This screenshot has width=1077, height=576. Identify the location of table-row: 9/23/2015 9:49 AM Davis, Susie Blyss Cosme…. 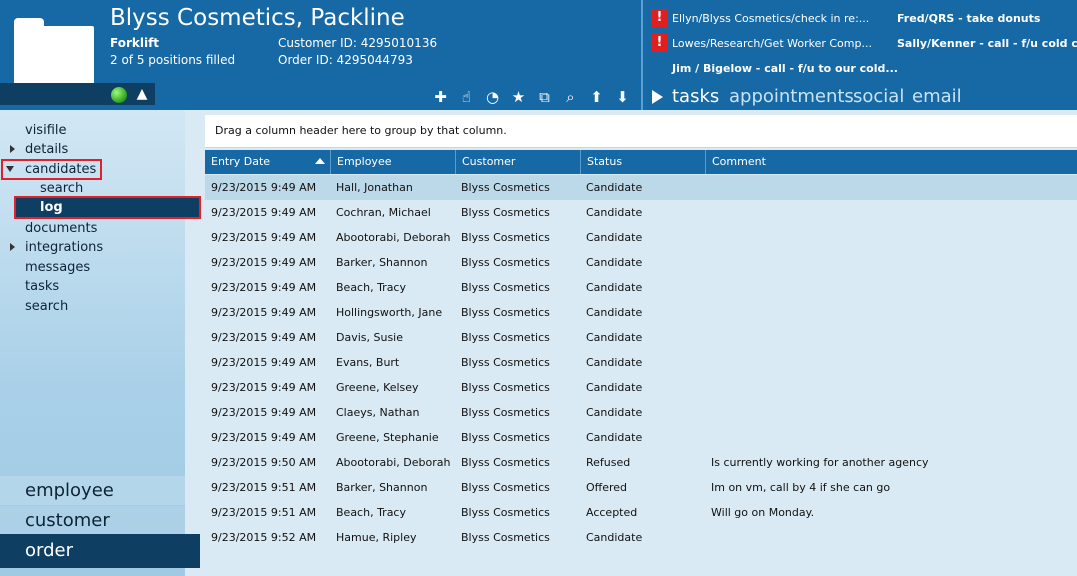
(641, 337).